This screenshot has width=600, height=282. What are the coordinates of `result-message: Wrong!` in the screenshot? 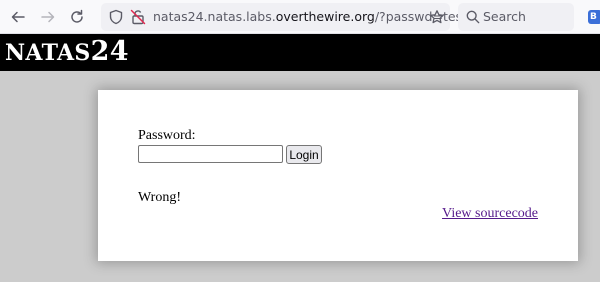 It's located at (159, 197).